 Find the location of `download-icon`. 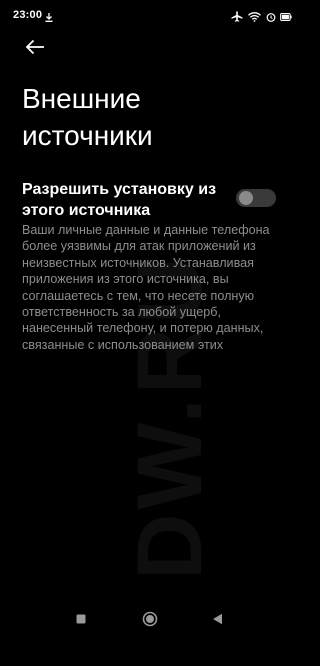

download-icon is located at coordinates (49, 18).